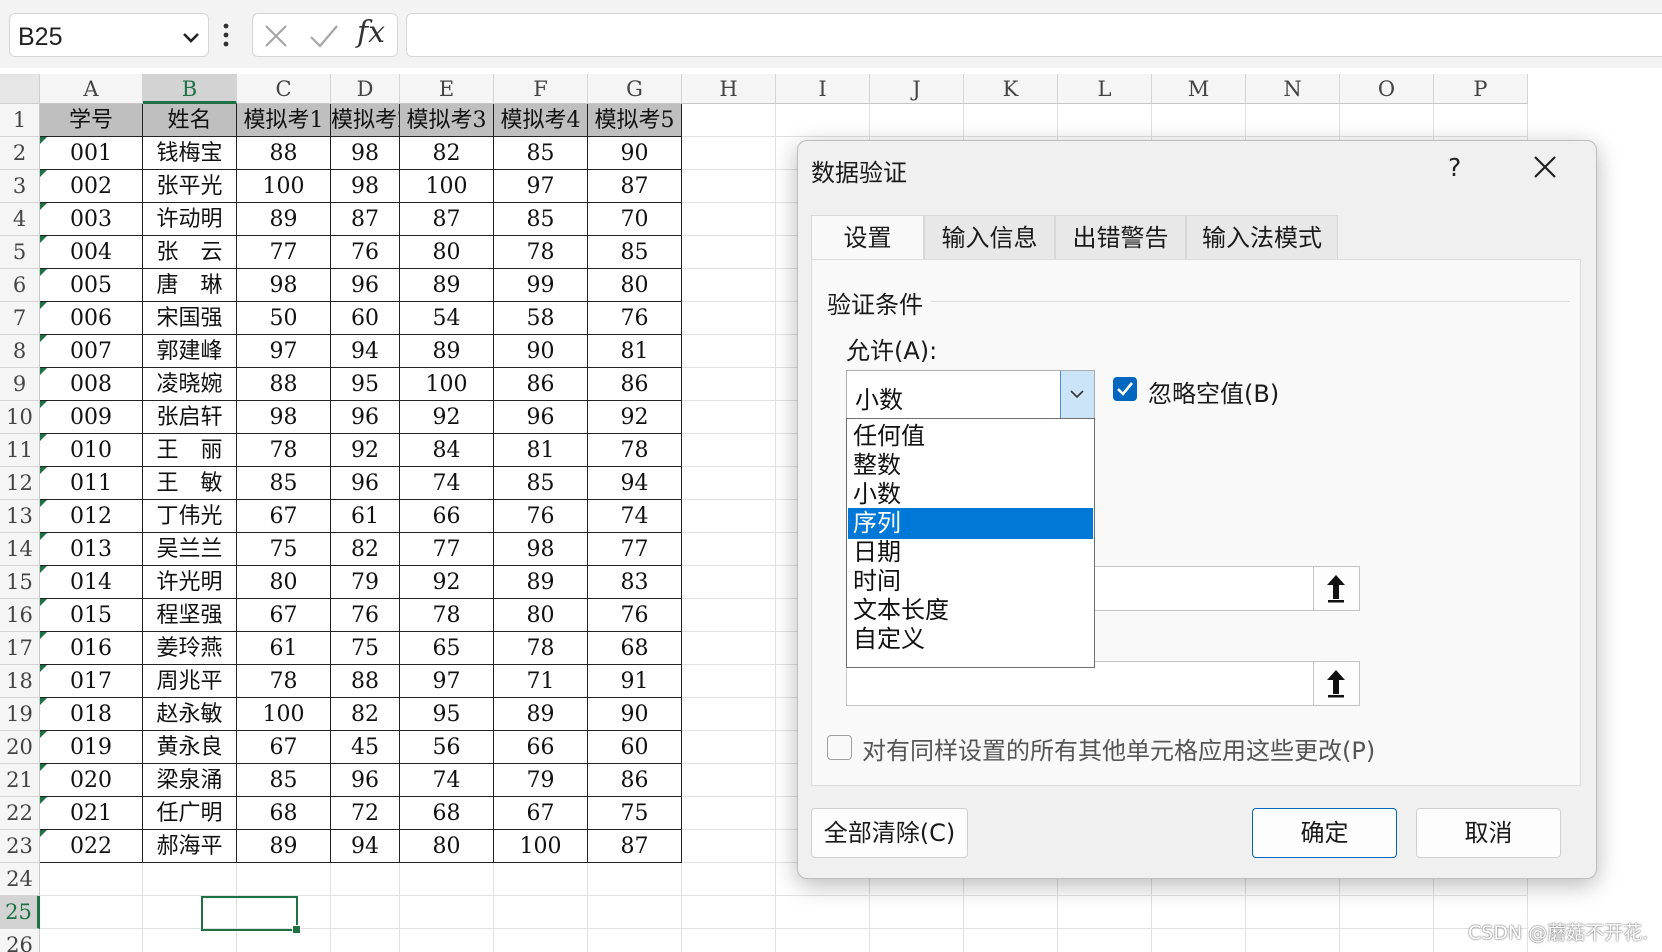  What do you see at coordinates (91, 219) in the screenshot?
I see `cell-a4: 003` at bounding box center [91, 219].